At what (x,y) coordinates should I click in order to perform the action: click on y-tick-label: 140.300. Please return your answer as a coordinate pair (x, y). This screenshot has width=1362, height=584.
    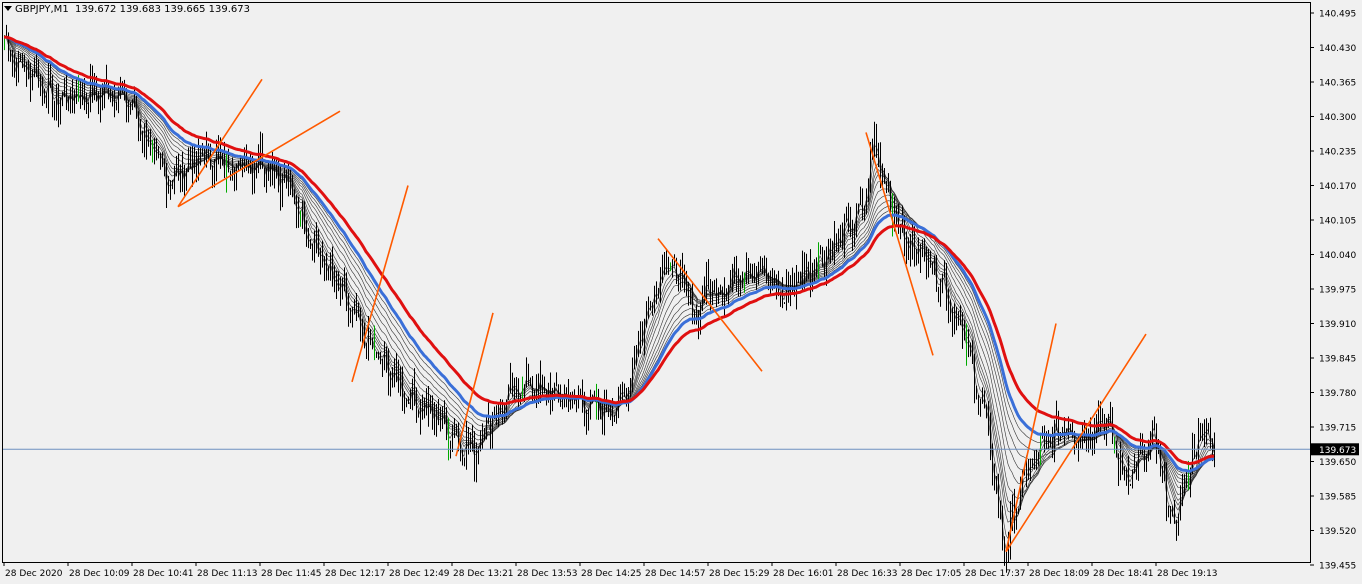
    Looking at the image, I should click on (1337, 118).